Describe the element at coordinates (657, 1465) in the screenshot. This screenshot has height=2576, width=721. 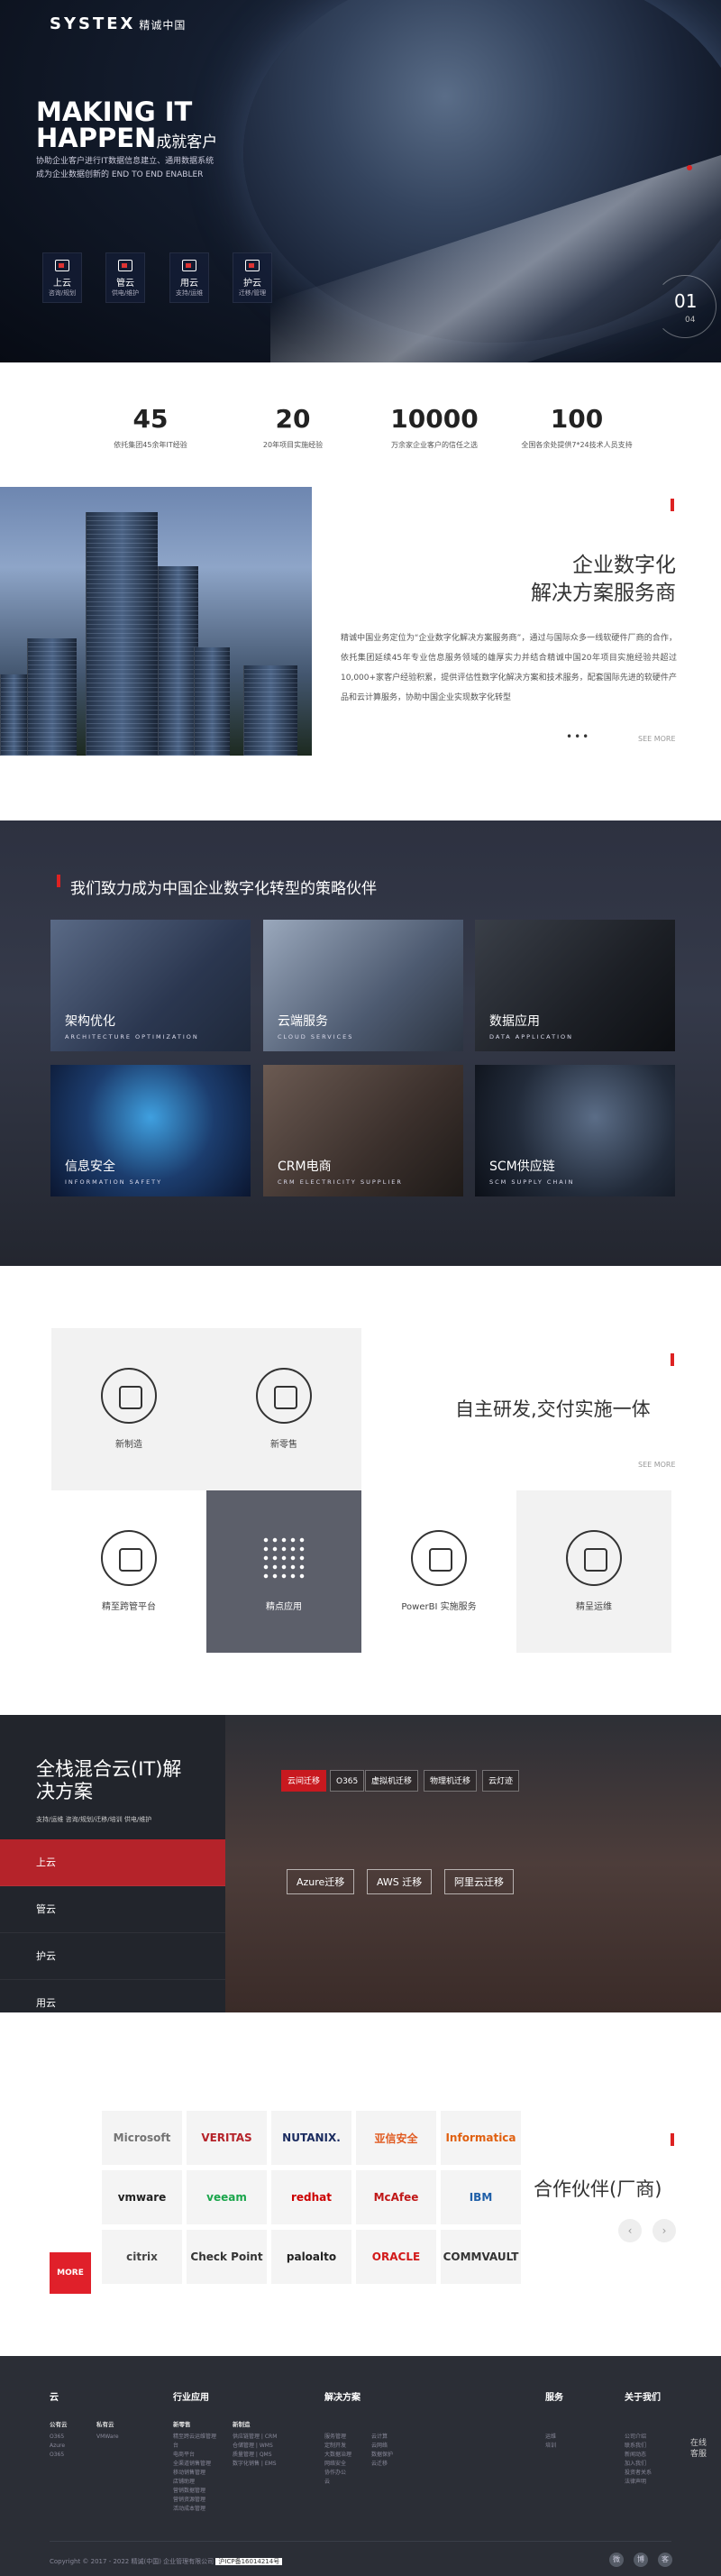
I see `self-dev-see-more-link: SEE MORE` at that location.